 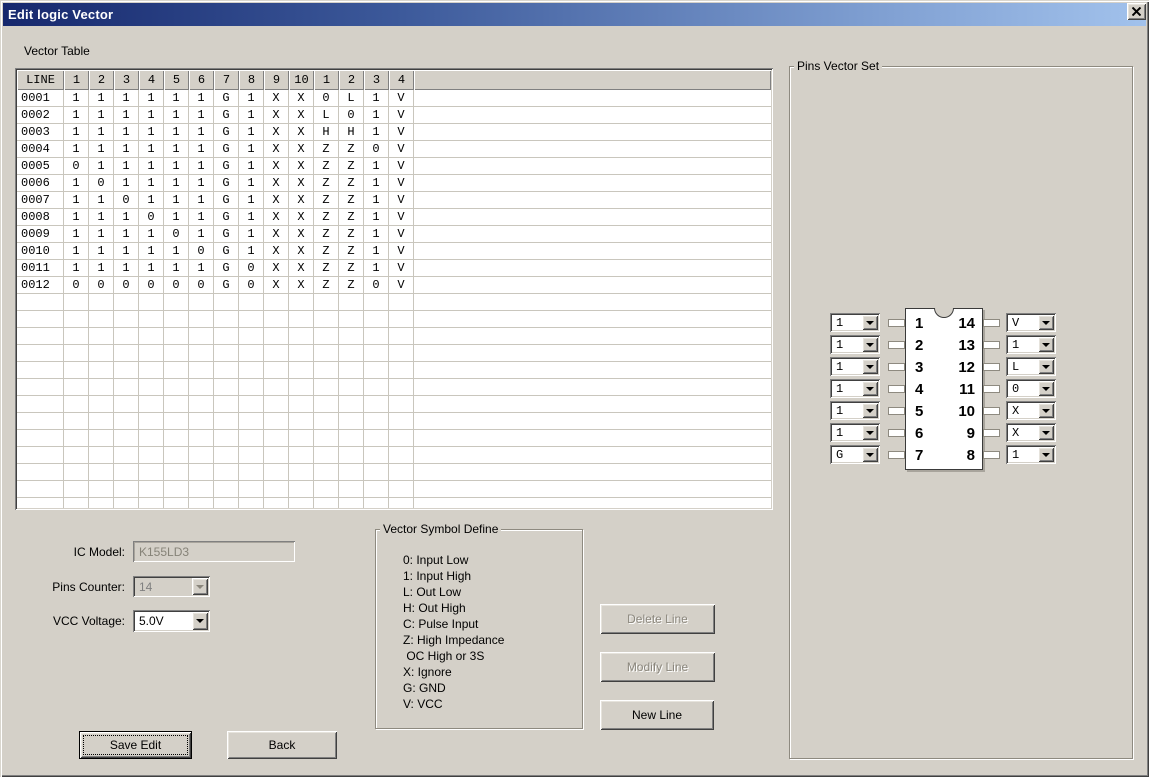 I want to click on pin-5-select: 1, so click(x=855, y=410).